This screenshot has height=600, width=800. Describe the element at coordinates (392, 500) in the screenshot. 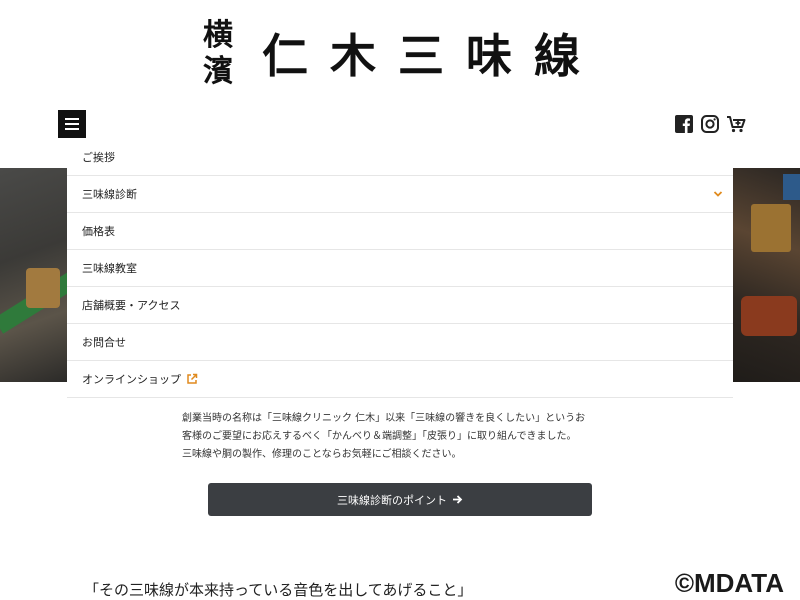

I see `cta-label: 三味線診断のポイント` at that location.